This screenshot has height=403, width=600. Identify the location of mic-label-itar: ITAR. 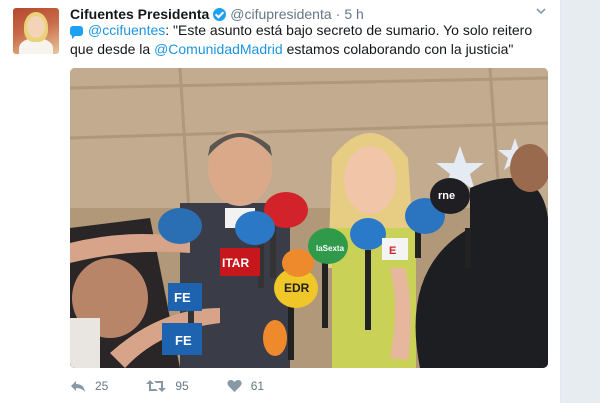
(235, 263).